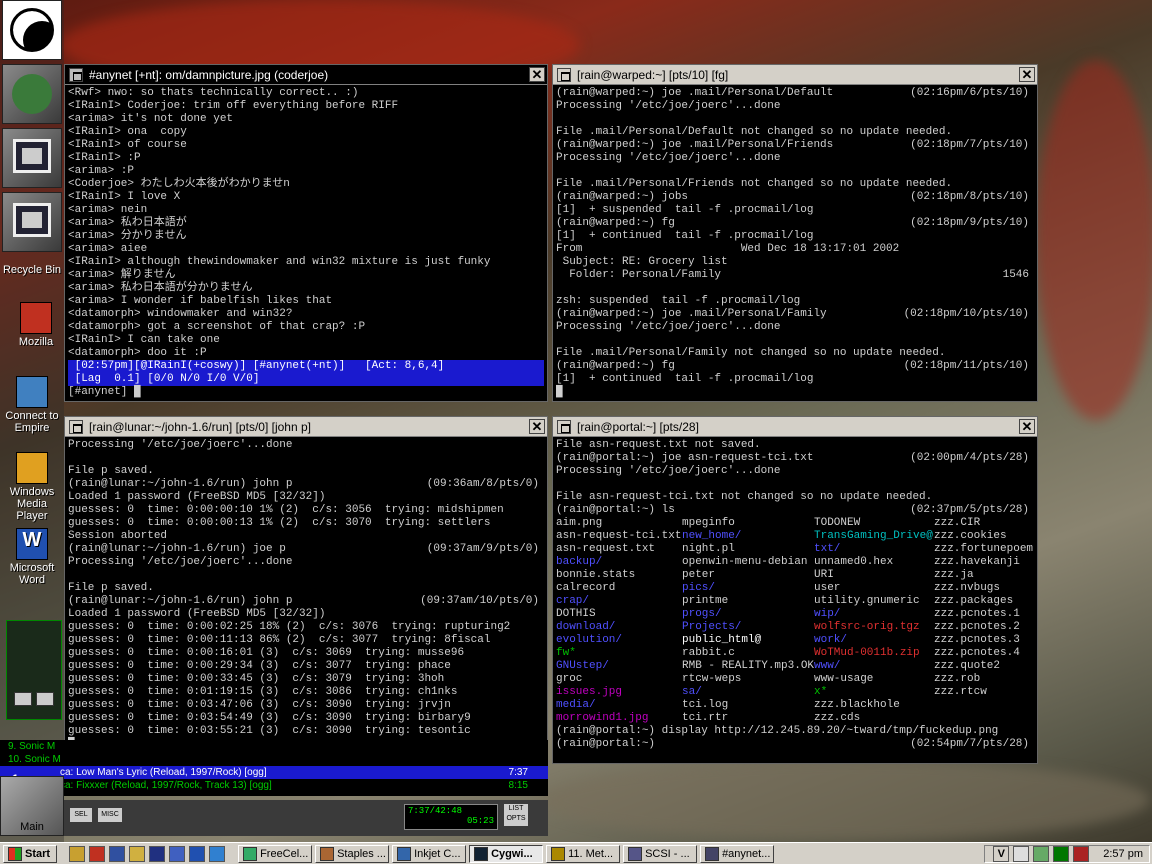 The height and width of the screenshot is (864, 1152). I want to click on task-icon, so click(327, 853).